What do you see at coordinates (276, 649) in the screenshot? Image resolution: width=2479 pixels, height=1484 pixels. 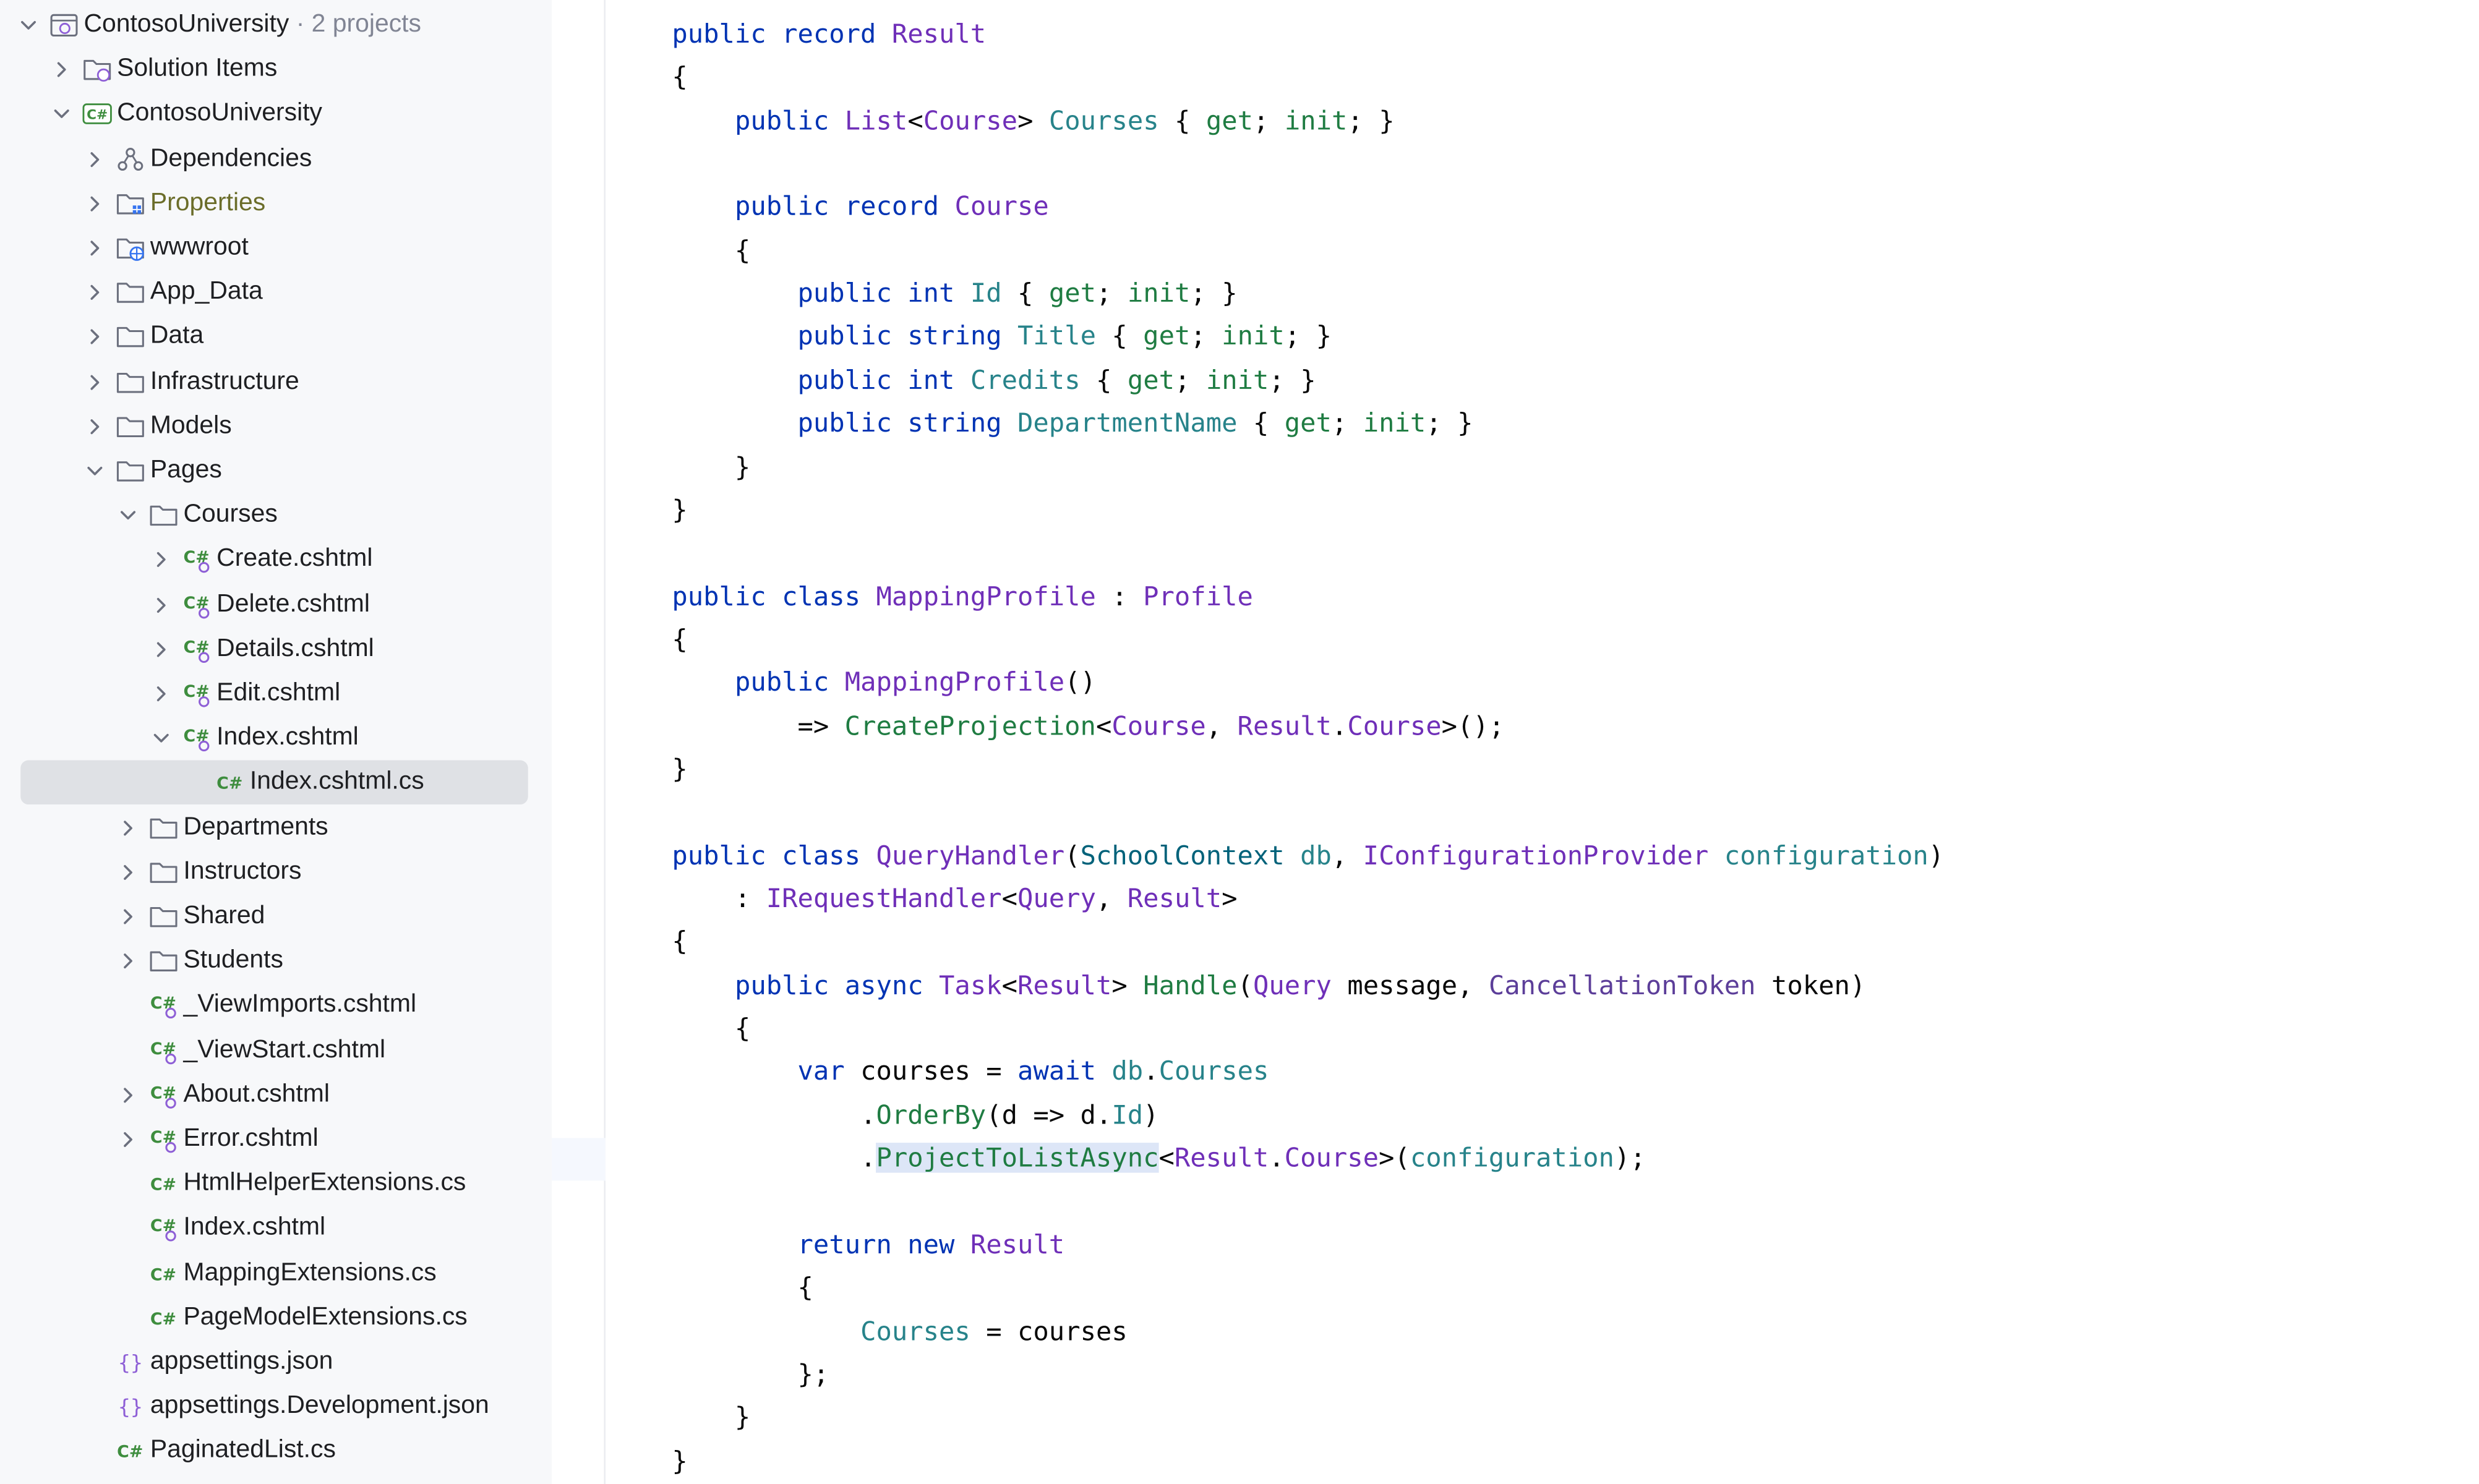 I see `tree-item: C# Details.cshtml` at bounding box center [276, 649].